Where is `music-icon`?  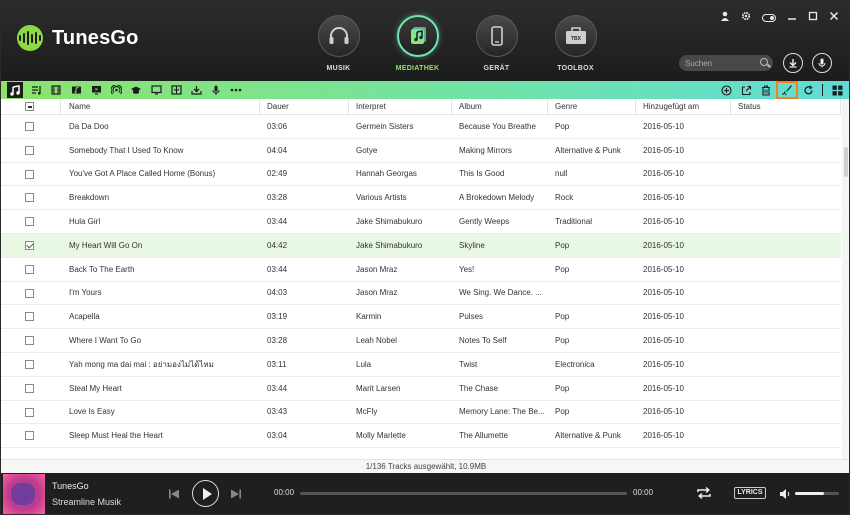
music-icon is located at coordinates (15, 90).